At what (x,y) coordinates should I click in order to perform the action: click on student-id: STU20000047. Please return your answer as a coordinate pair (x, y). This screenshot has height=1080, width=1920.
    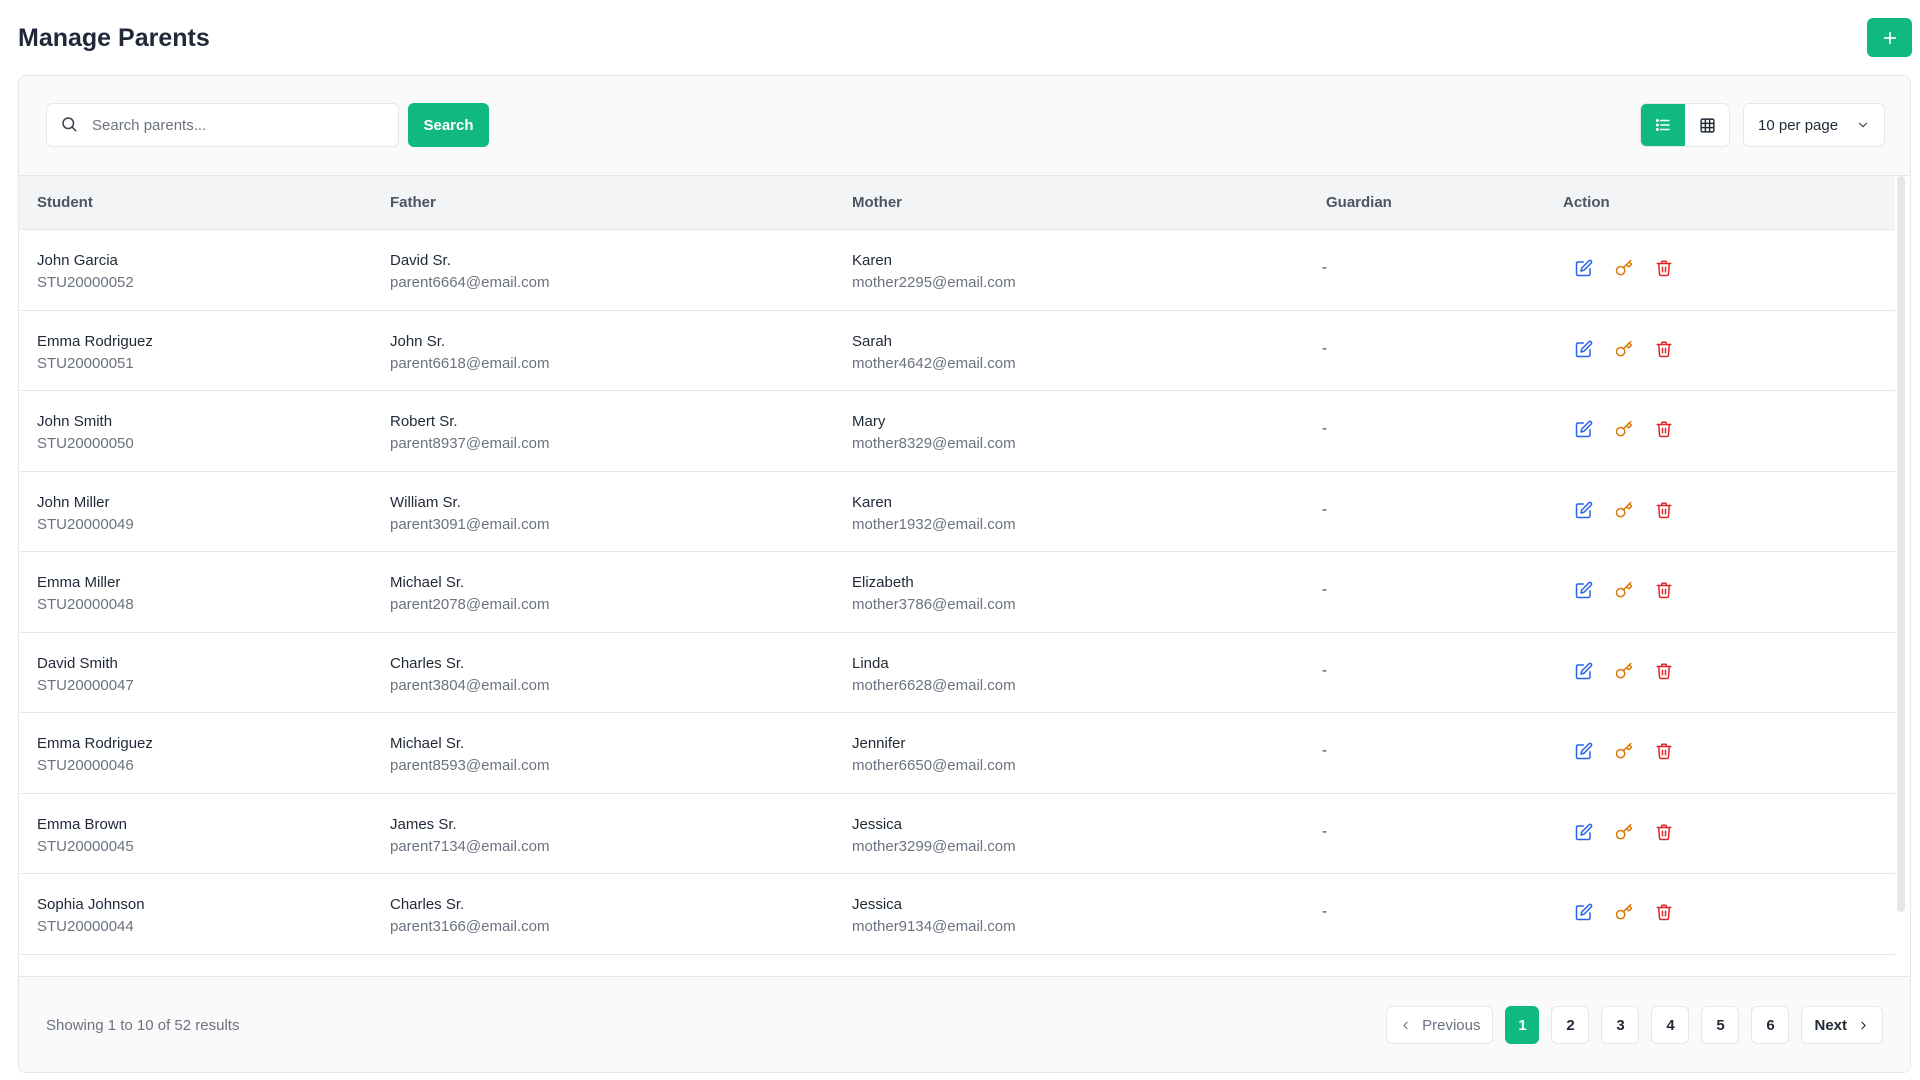
    Looking at the image, I should click on (85, 685).